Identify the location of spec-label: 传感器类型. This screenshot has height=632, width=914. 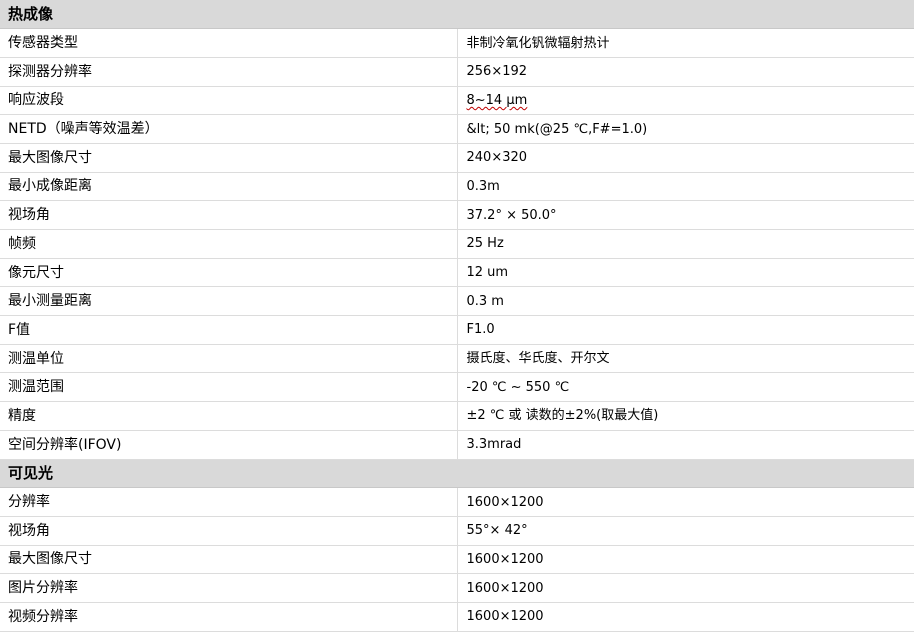
(229, 43).